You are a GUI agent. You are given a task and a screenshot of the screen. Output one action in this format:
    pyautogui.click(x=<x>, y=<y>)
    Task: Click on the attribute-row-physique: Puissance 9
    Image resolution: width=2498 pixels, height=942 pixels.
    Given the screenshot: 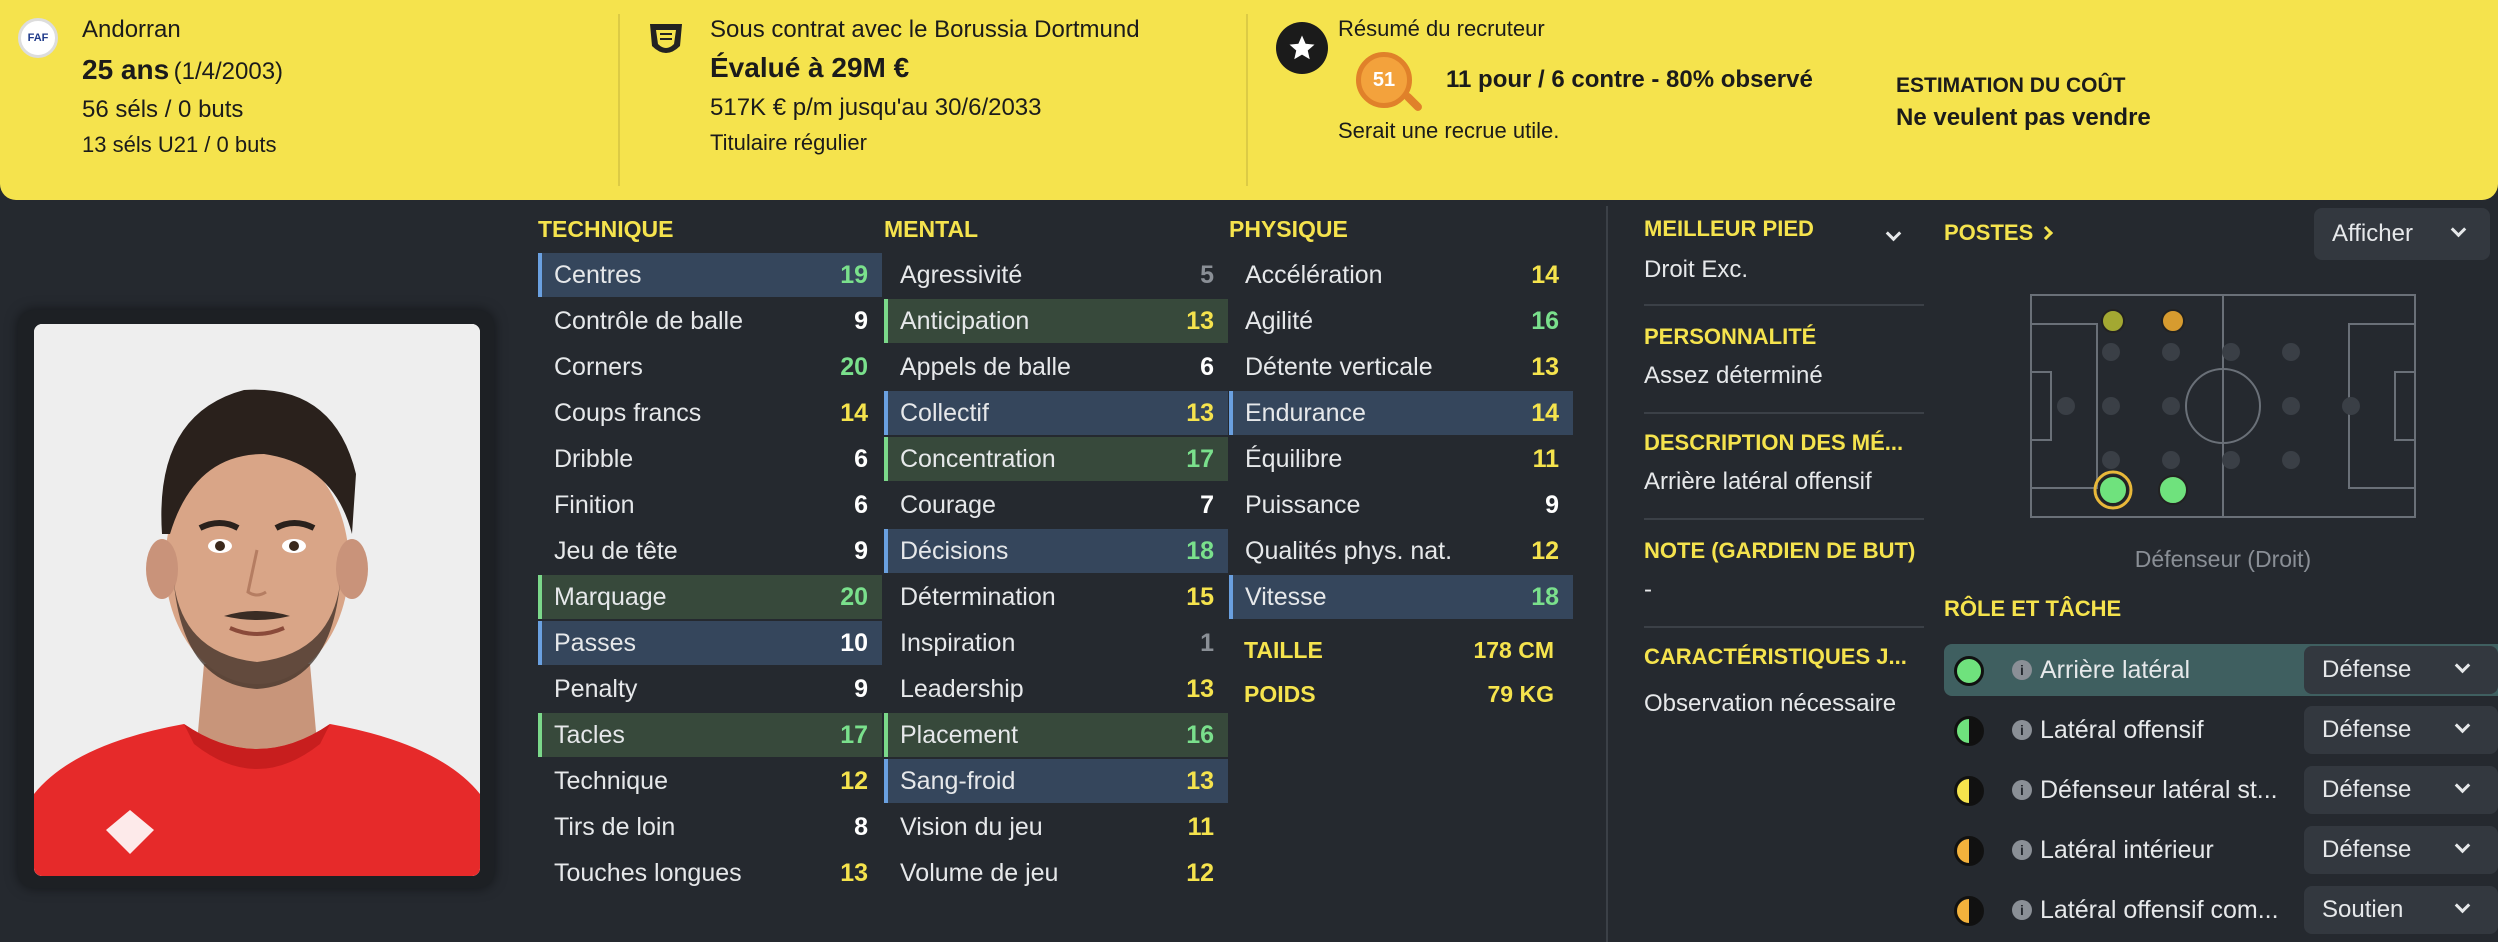 What is the action you would take?
    pyautogui.click(x=1401, y=505)
    